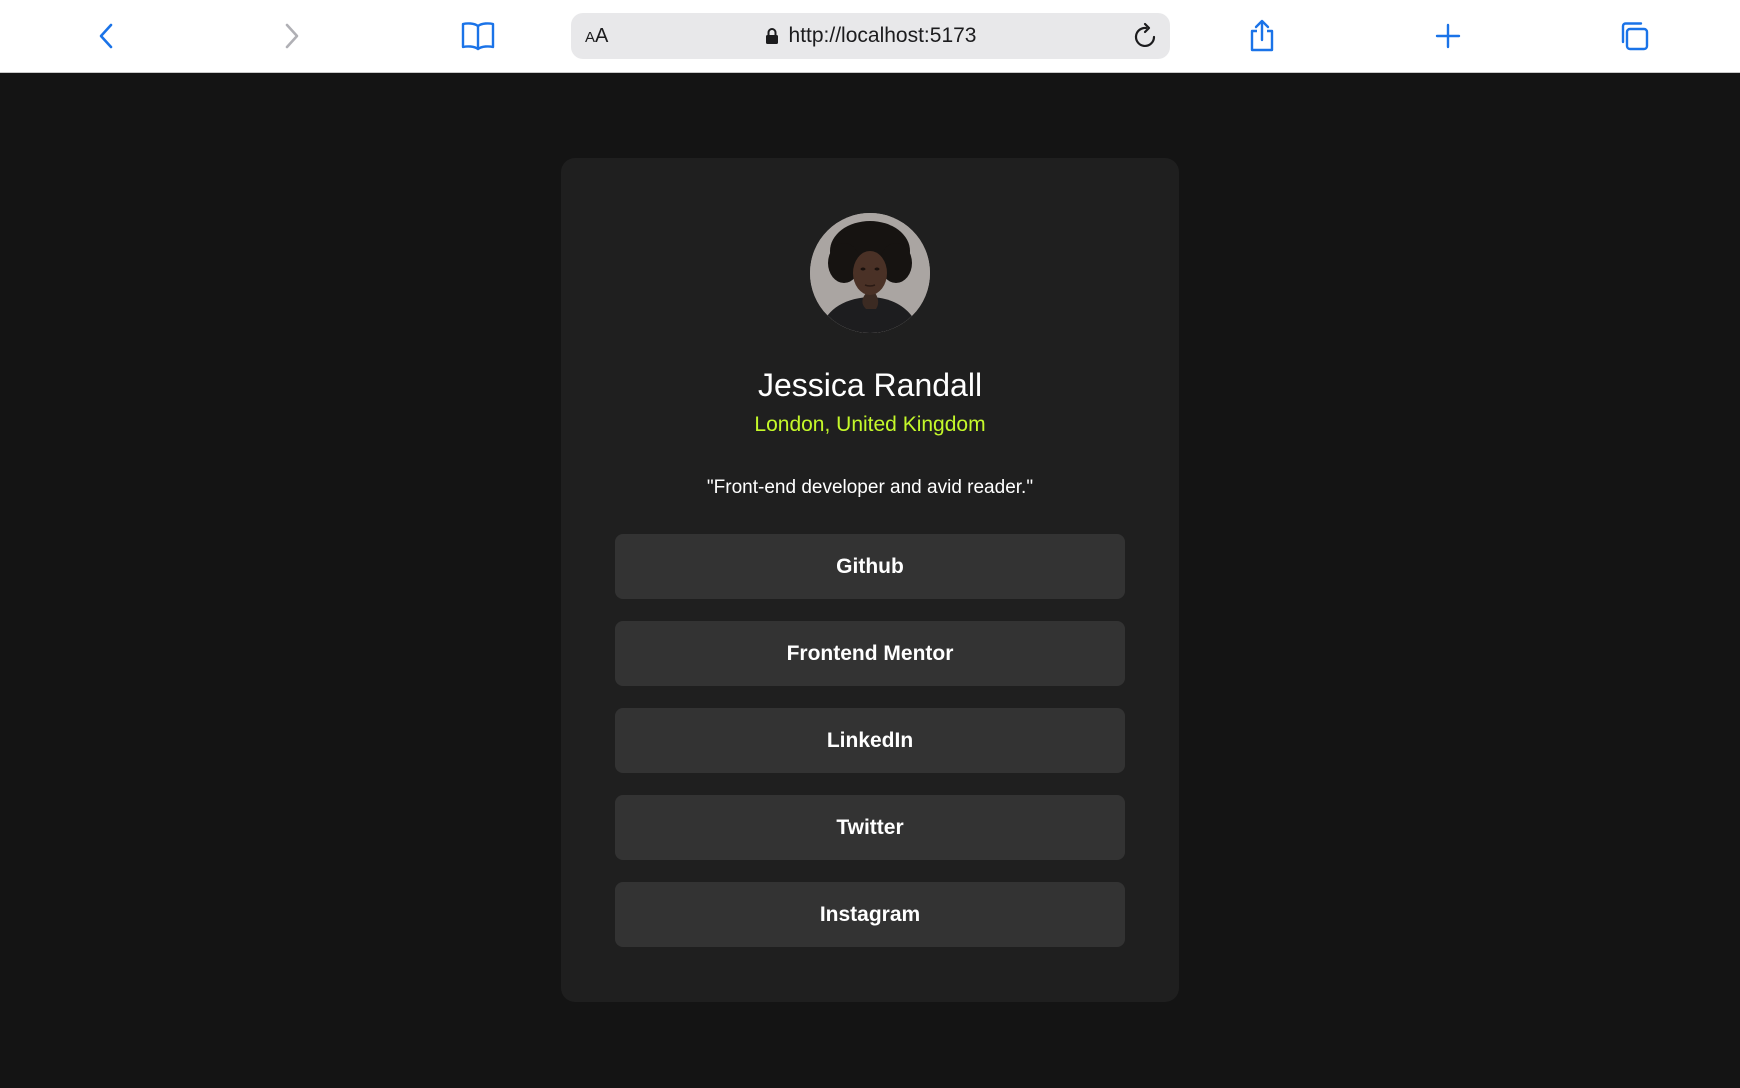  What do you see at coordinates (870, 827) in the screenshot?
I see `twitter-link-button: Twitter` at bounding box center [870, 827].